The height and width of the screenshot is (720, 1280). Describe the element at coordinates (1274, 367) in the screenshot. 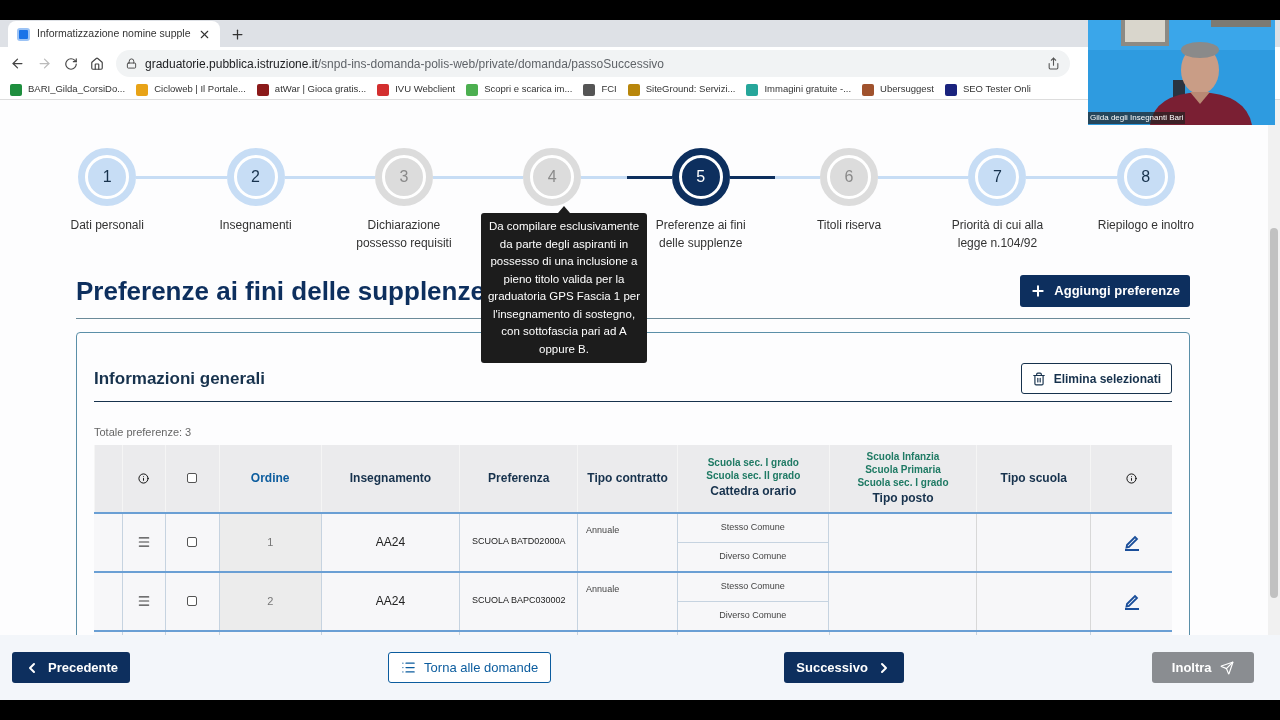

I see `scrollbar` at that location.